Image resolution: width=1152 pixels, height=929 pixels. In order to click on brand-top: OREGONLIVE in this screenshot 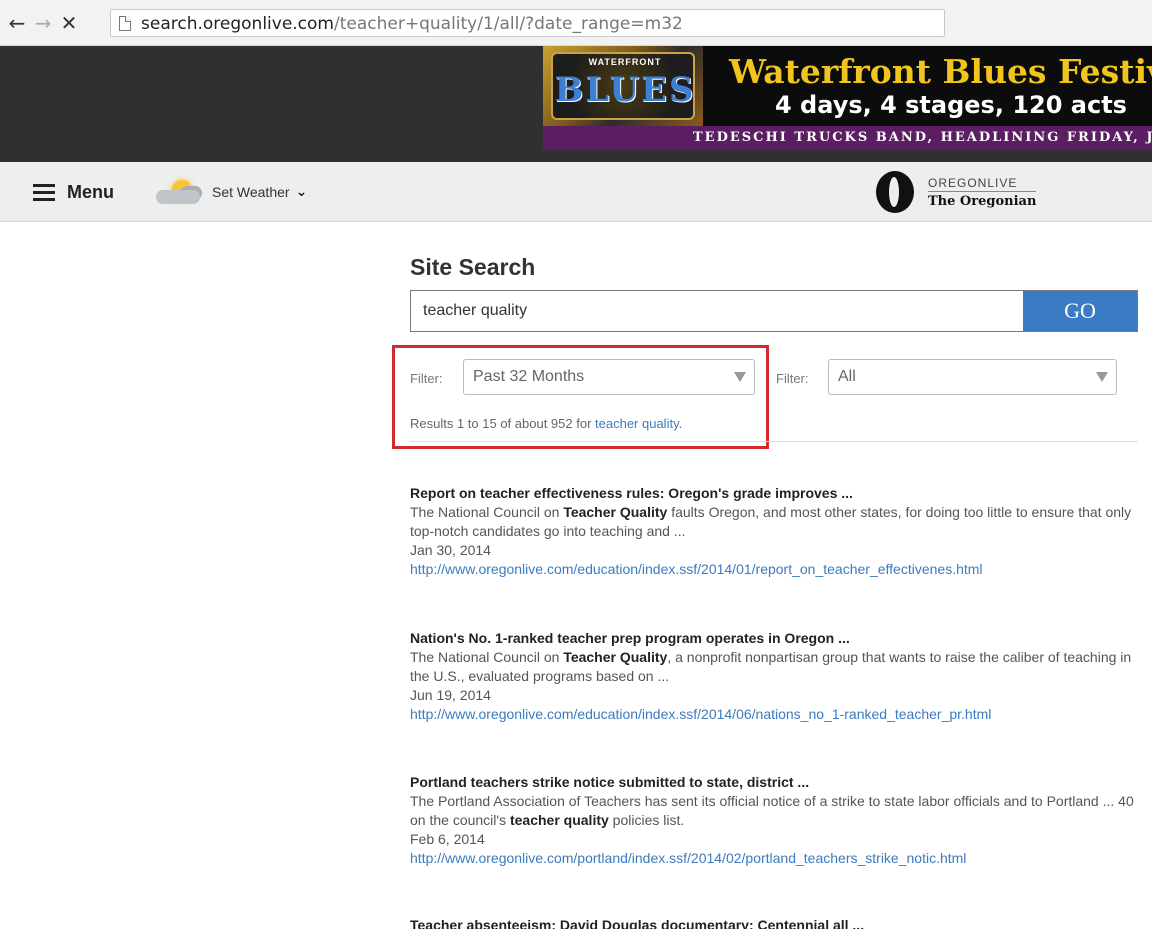, I will do `click(982, 184)`.